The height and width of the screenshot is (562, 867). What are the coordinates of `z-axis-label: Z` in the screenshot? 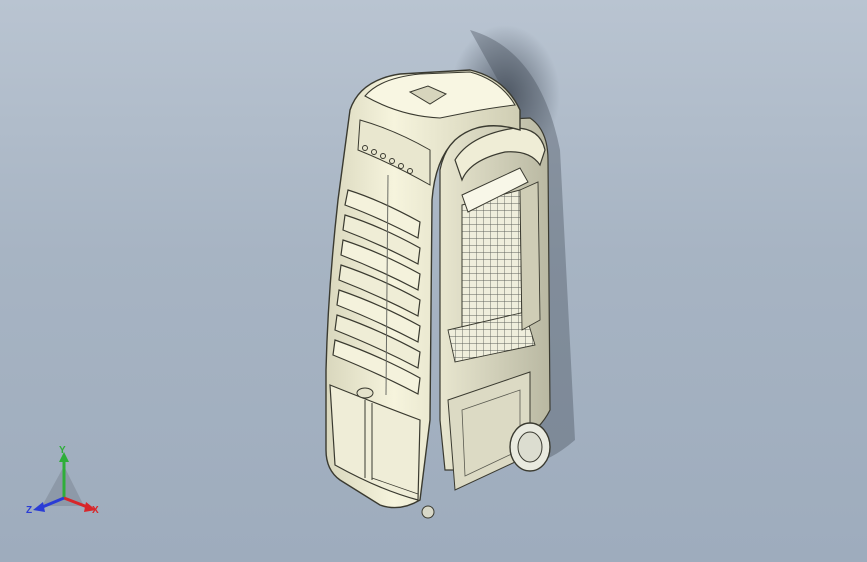 It's located at (29, 510).